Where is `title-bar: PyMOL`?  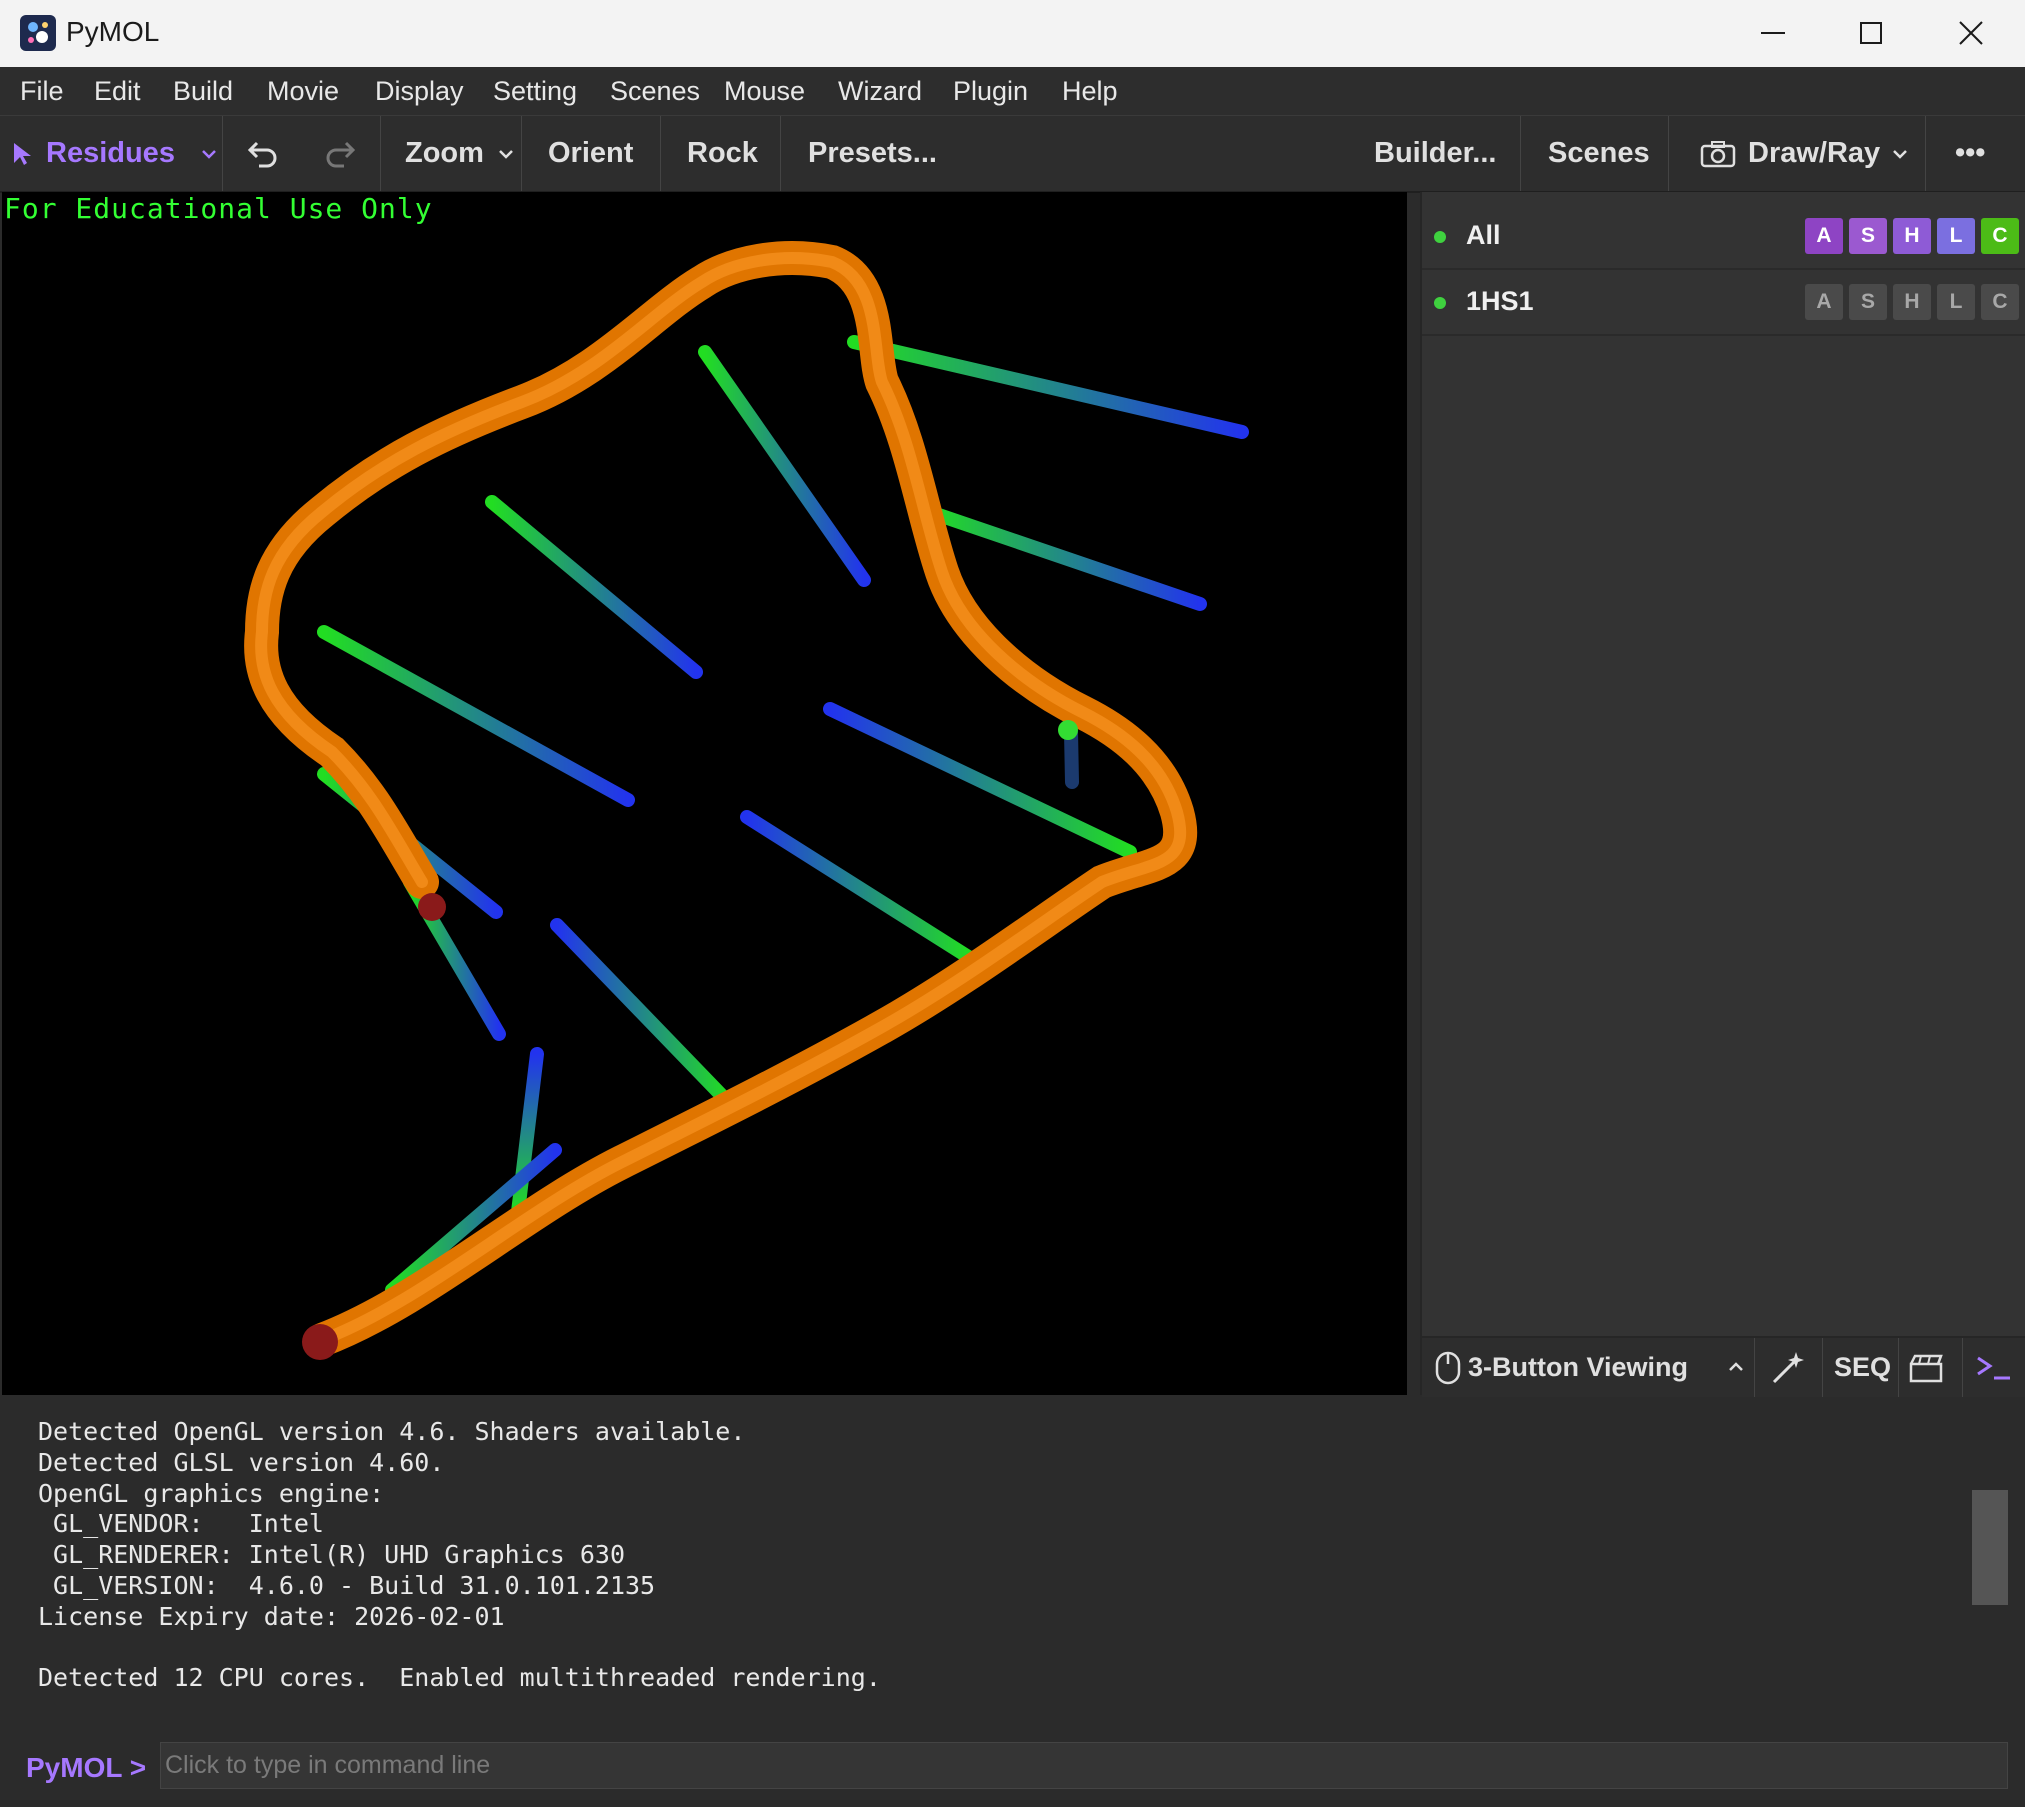 title-bar: PyMOL is located at coordinates (1012, 33).